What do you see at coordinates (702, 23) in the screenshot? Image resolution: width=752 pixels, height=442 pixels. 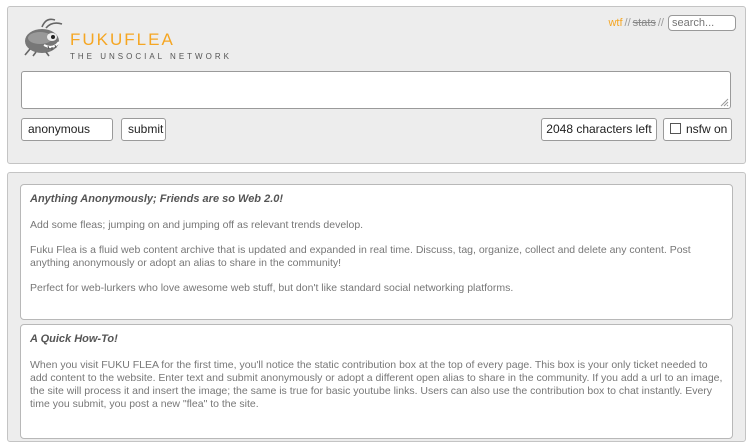 I see `search-input` at bounding box center [702, 23].